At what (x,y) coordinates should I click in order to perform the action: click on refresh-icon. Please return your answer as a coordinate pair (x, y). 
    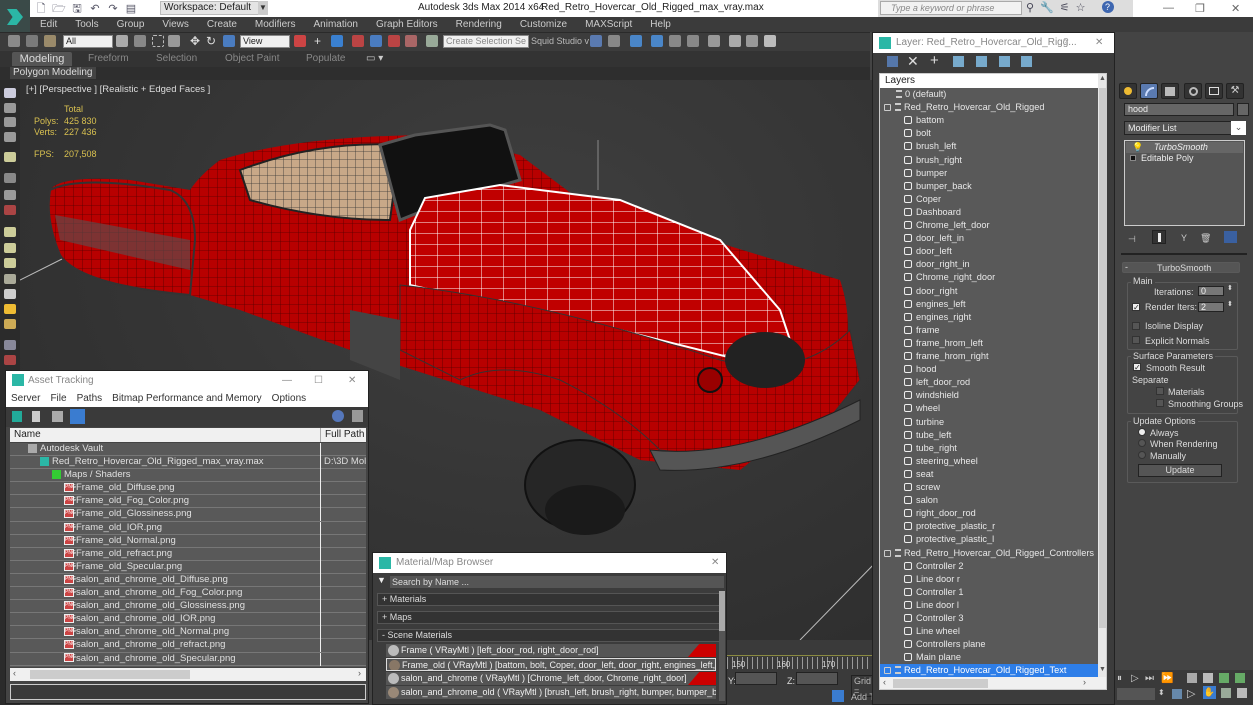
    Looking at the image, I should click on (17, 416).